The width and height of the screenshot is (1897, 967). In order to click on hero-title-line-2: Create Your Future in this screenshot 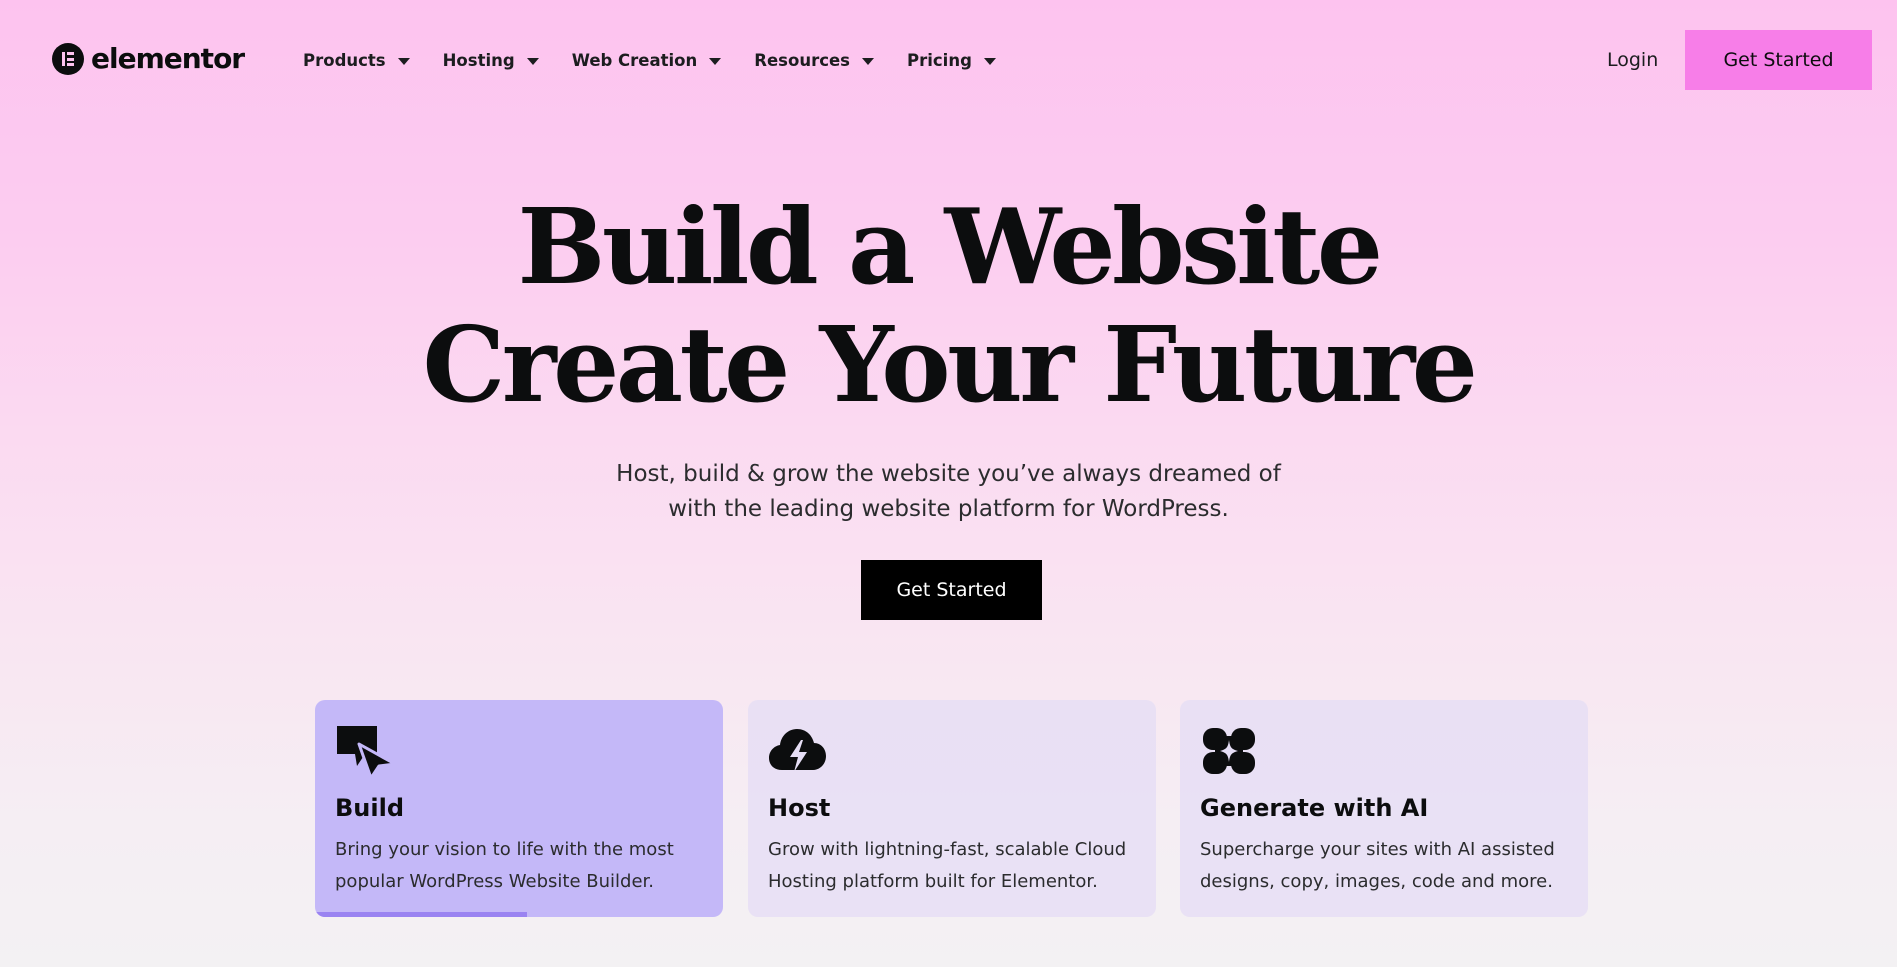, I will do `click(950, 364)`.